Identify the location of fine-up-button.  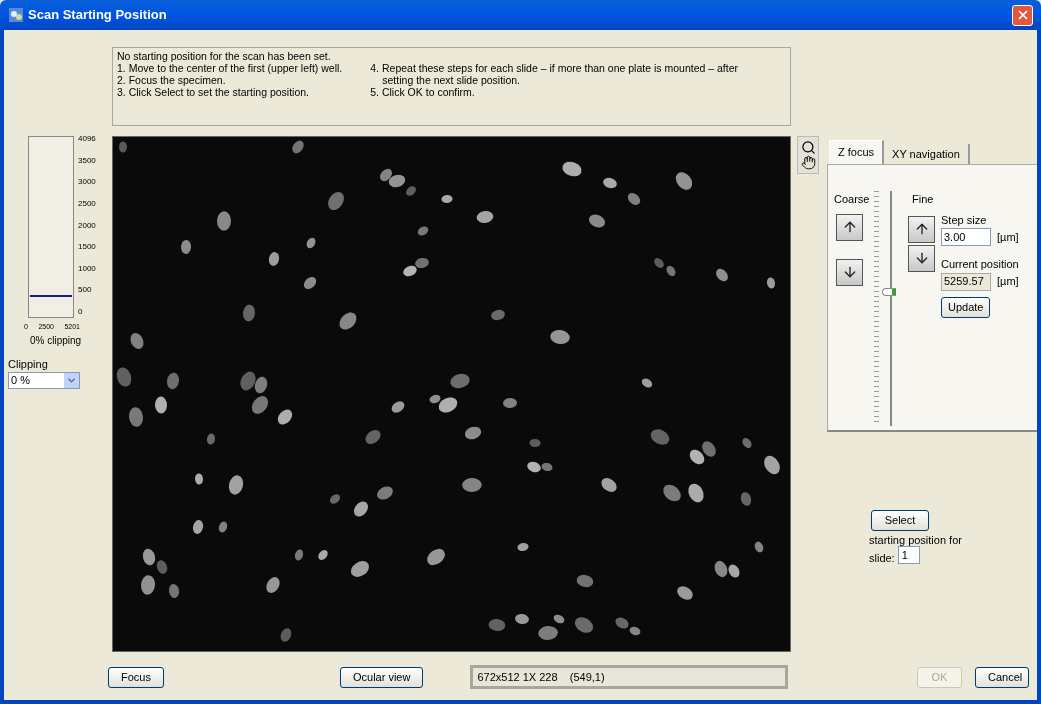
(921, 229).